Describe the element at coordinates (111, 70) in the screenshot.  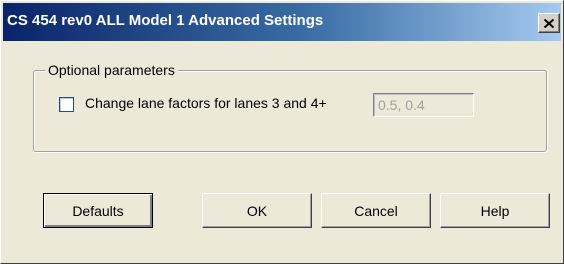
I see `optional-parameters-legend: Optional parameters` at that location.